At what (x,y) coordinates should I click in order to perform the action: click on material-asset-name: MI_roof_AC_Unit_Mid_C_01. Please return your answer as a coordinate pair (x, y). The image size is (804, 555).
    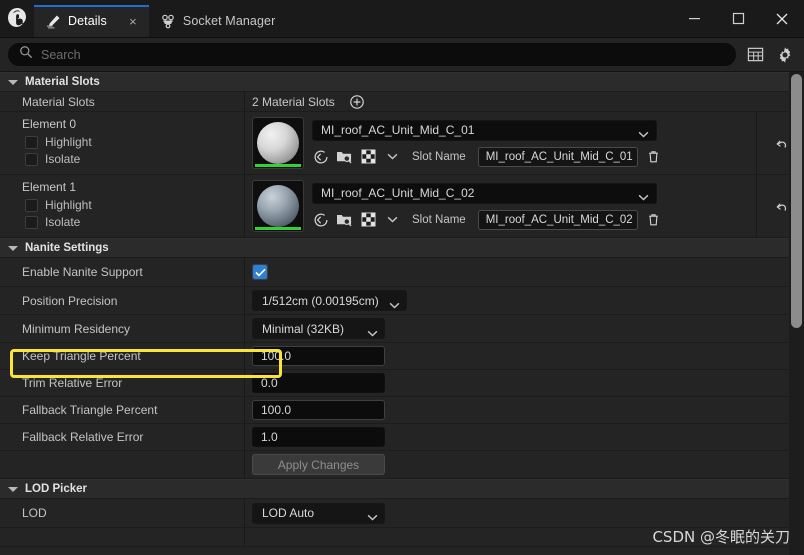
    Looking at the image, I should click on (398, 130).